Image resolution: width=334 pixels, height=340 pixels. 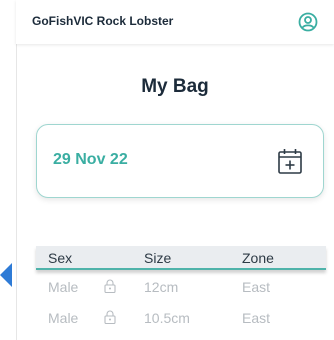 I want to click on column-header-sex: Sex, so click(x=60, y=258).